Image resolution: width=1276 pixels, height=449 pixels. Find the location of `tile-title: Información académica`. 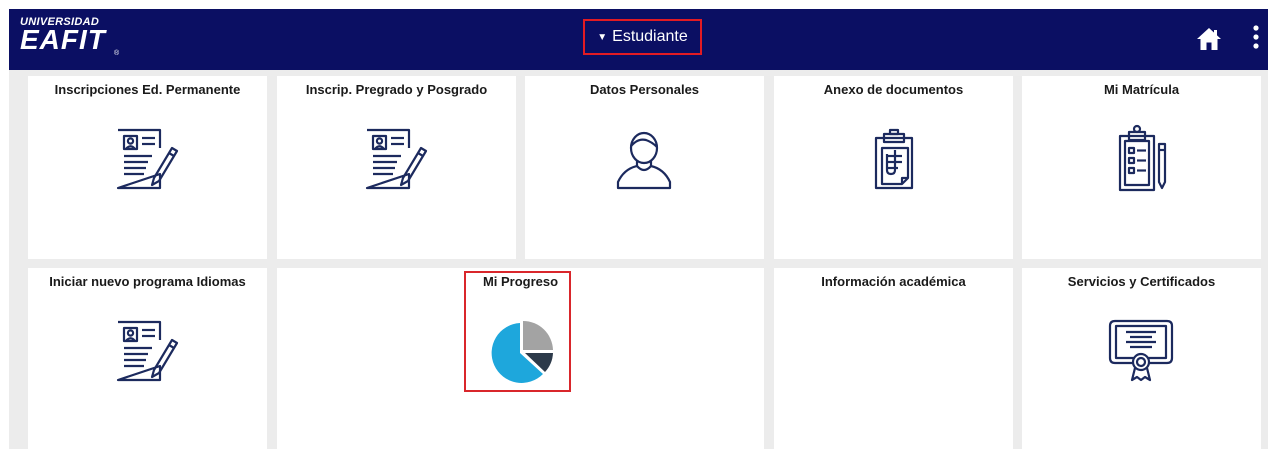

tile-title: Información académica is located at coordinates (893, 281).